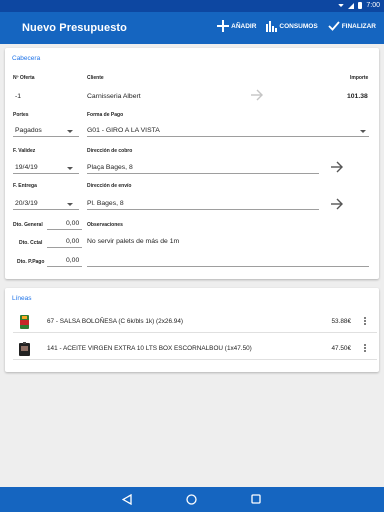 The height and width of the screenshot is (512, 384). Describe the element at coordinates (72, 260) in the screenshot. I see `dto-ppago-input: 0,00` at that location.